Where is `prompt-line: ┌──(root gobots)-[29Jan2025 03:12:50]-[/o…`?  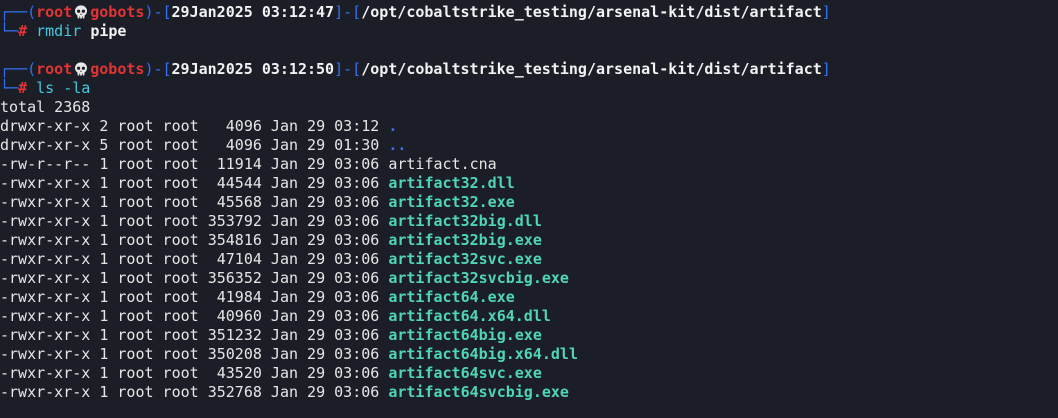
prompt-line: ┌──(root gobots)-[29Jan2025 03:12:50]-[/o… is located at coordinates (415, 69).